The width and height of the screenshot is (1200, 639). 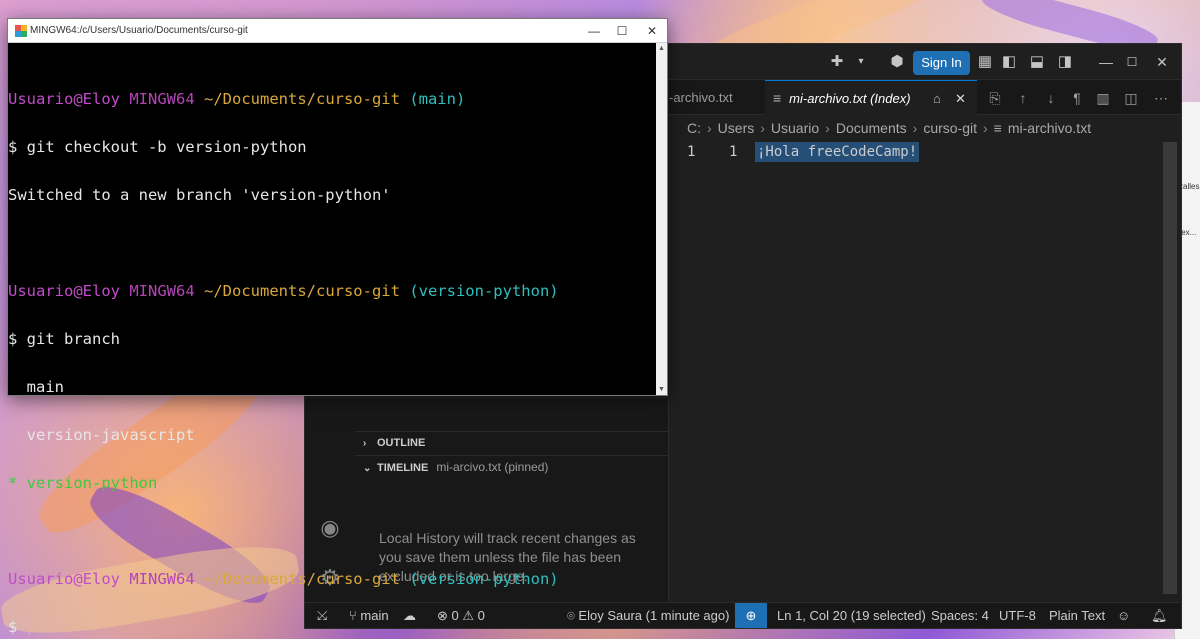 I want to click on scroll-down-icon: ▼, so click(x=661, y=389).